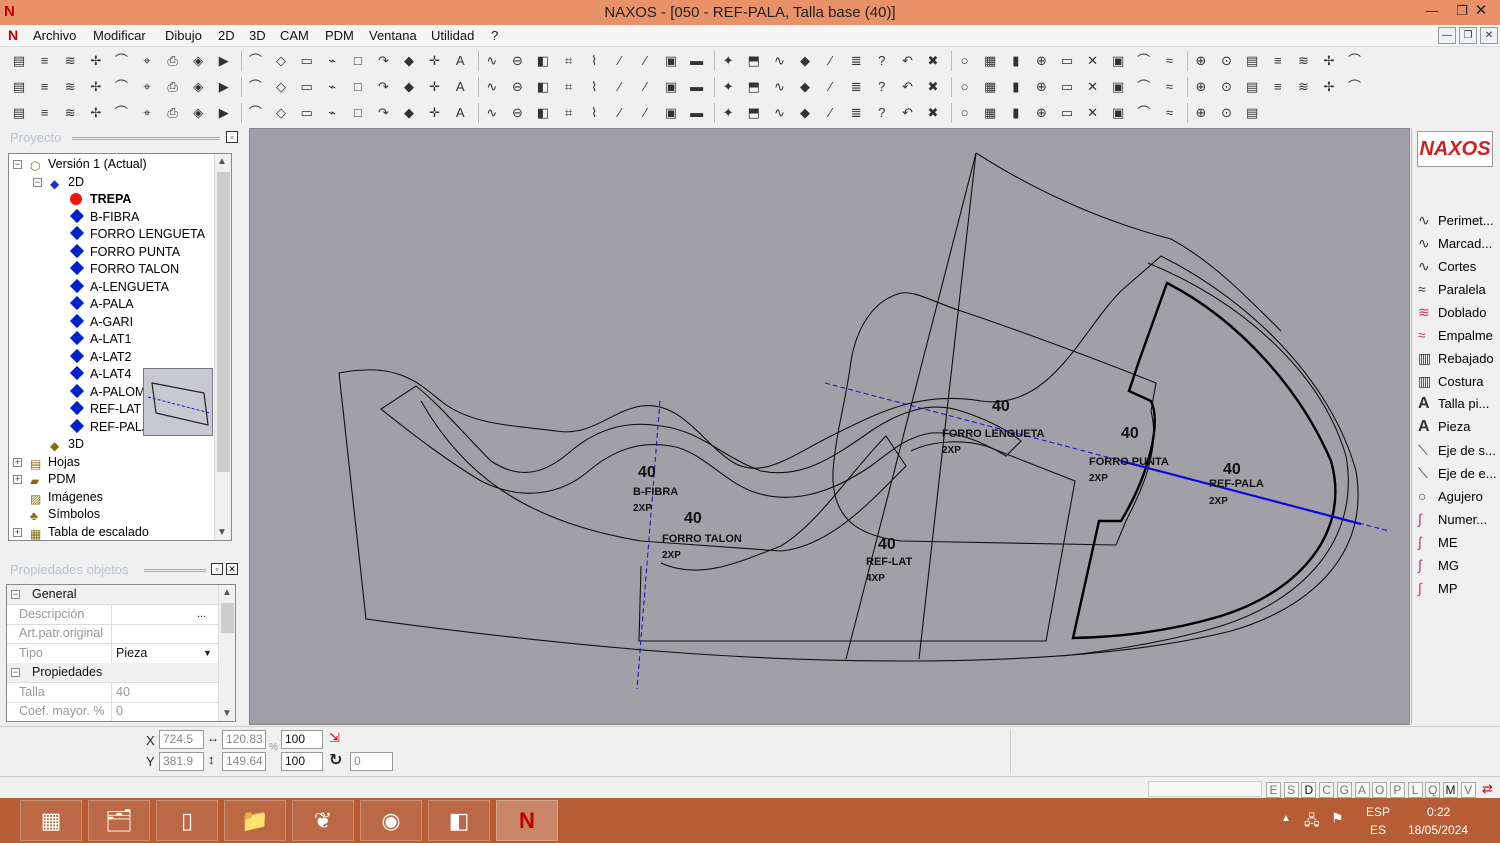 This screenshot has width=1500, height=843. What do you see at coordinates (88, 164) in the screenshot?
I see `tree-item: ⬡ Versión 1 (Actual)` at bounding box center [88, 164].